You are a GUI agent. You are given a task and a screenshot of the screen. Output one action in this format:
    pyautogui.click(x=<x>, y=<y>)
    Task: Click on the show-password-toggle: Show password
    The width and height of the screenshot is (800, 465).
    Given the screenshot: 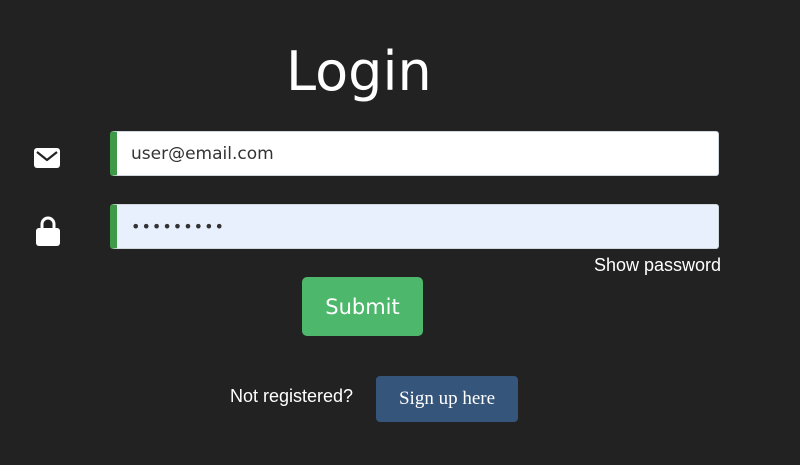 What is the action you would take?
    pyautogui.click(x=657, y=265)
    